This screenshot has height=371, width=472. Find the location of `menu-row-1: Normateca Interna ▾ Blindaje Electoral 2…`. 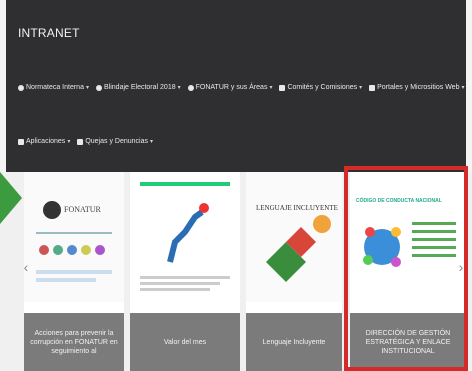

menu-row-1: Normateca Interna ▾ Blindaje Electoral 2… is located at coordinates (241, 87).